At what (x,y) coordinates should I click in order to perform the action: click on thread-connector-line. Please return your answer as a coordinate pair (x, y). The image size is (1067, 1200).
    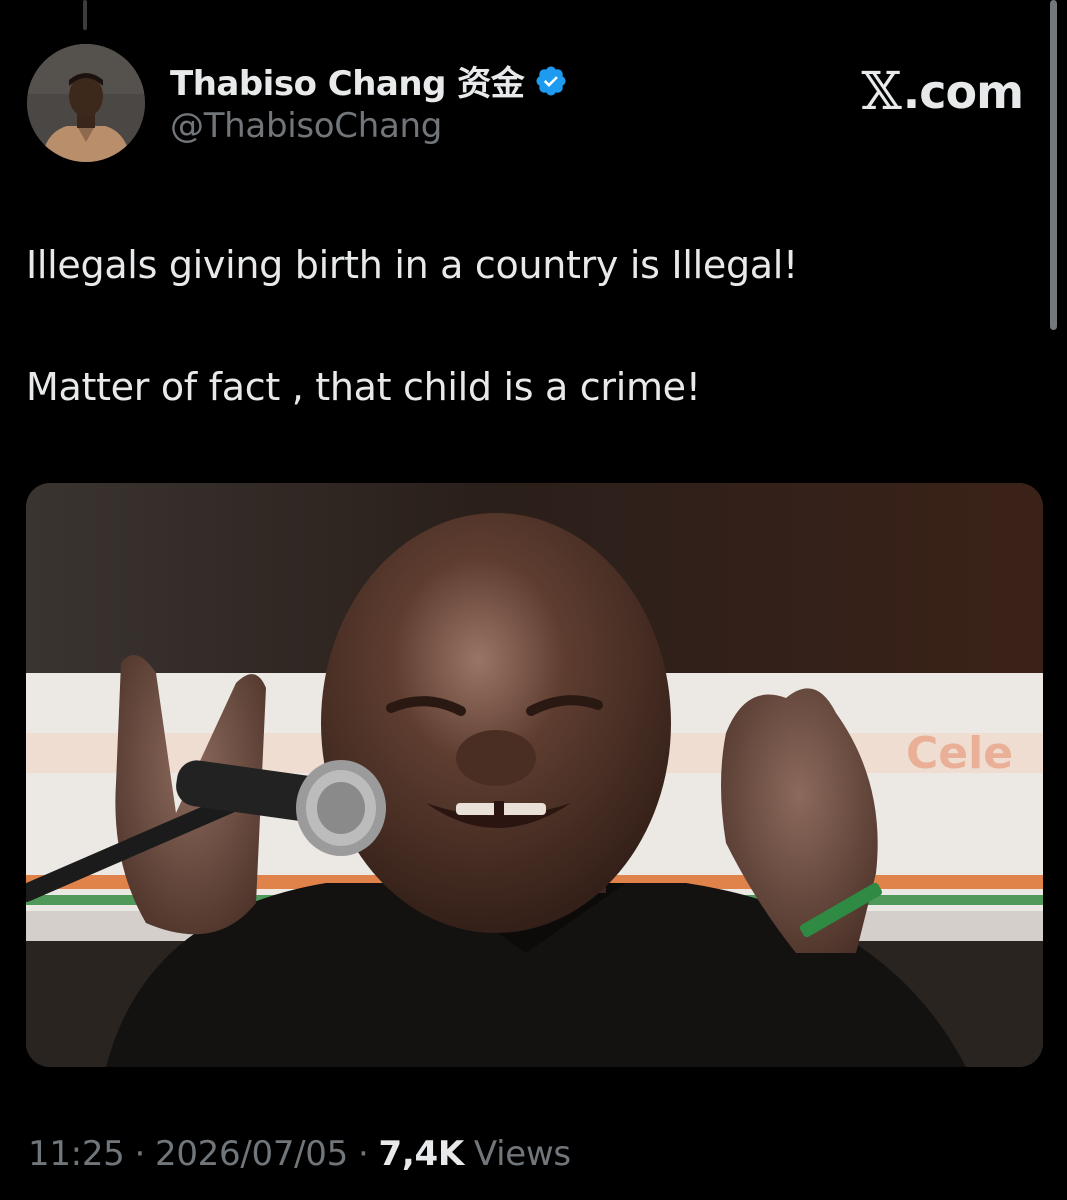
    Looking at the image, I should click on (85, 15).